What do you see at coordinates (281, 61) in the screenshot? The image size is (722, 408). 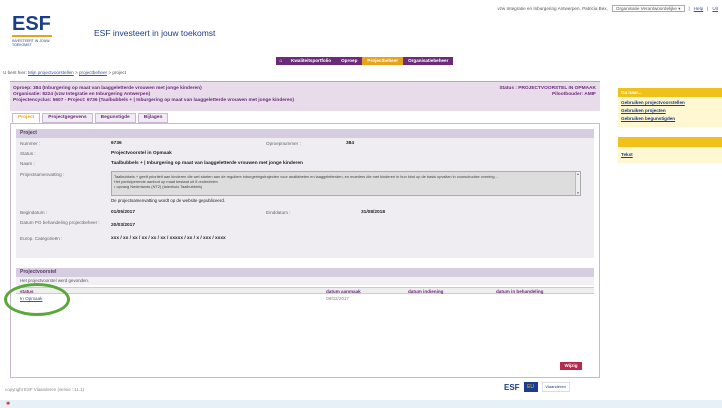 I see `home-icon: ⌂` at bounding box center [281, 61].